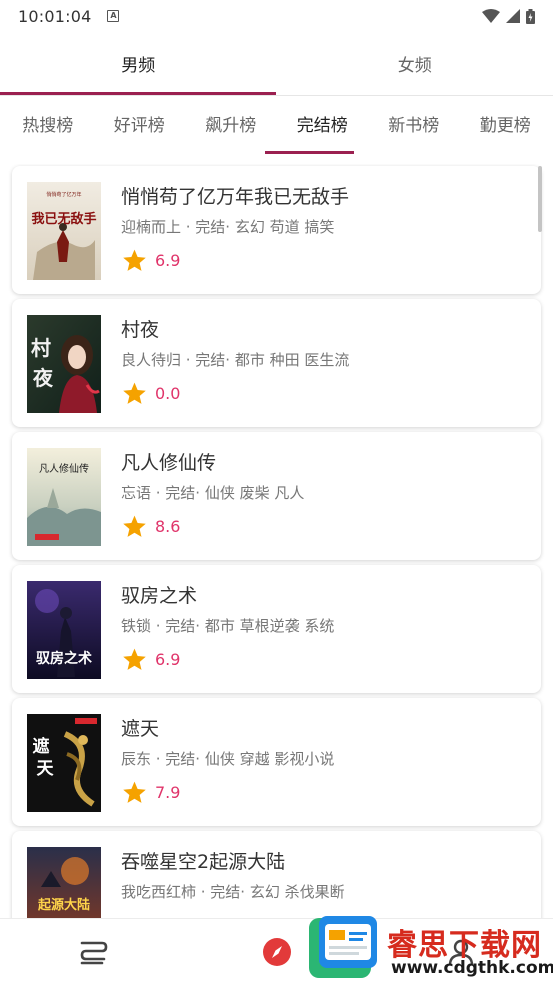 The image size is (553, 984). What do you see at coordinates (276, 127) in the screenshot?
I see `rank-tabs: 热搜榜 好评榜 飙升榜 完结榜 新书榜 勤更榜` at bounding box center [276, 127].